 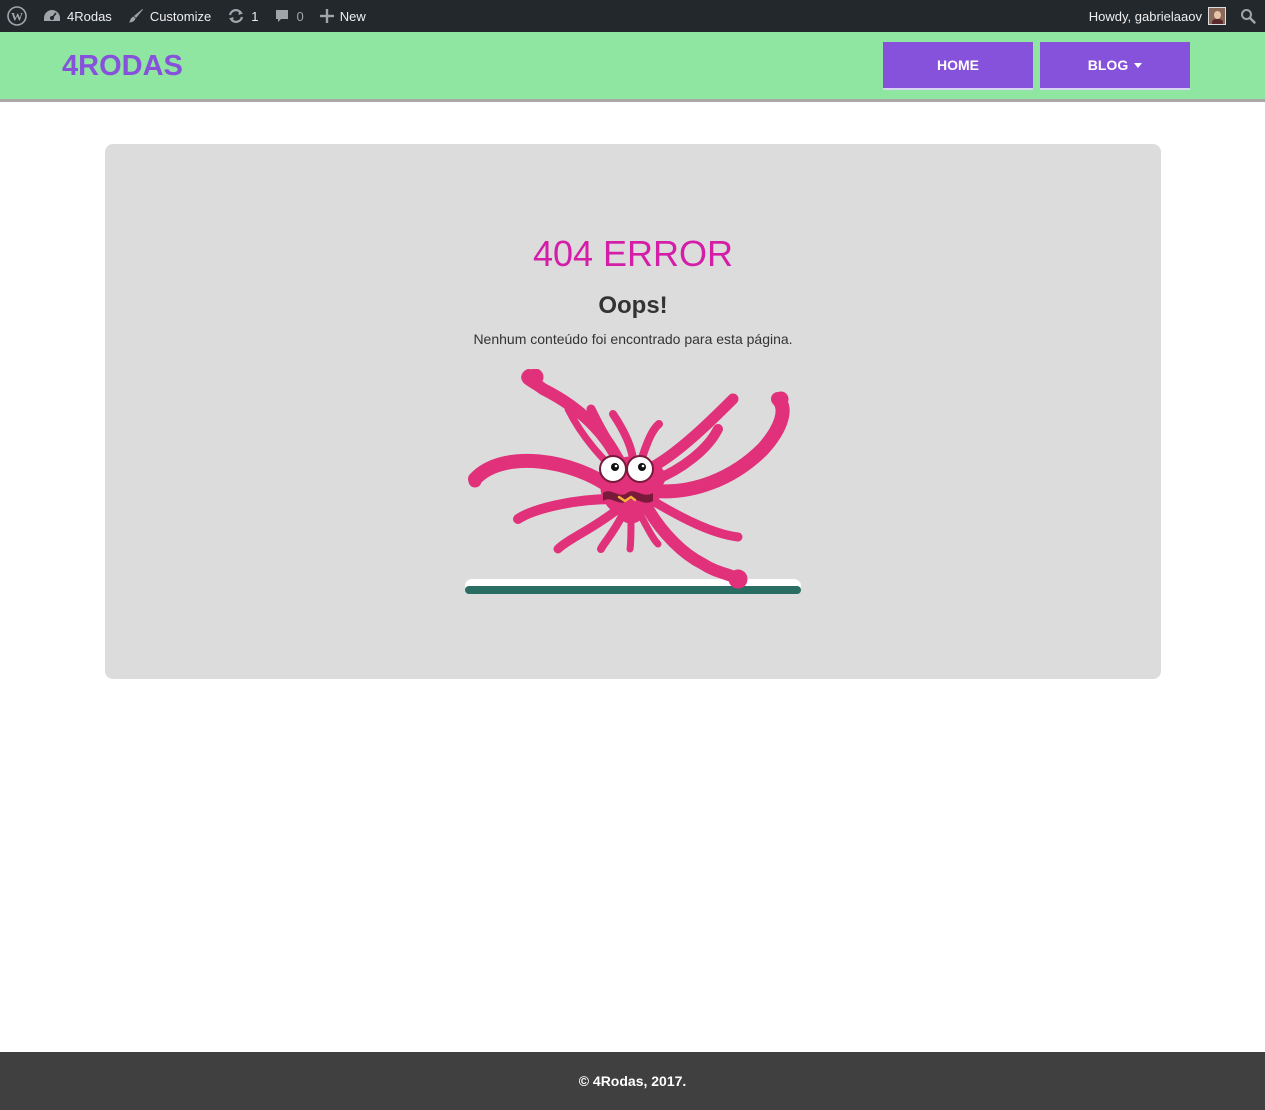 What do you see at coordinates (633, 481) in the screenshot?
I see `splat-monster-illustration` at bounding box center [633, 481].